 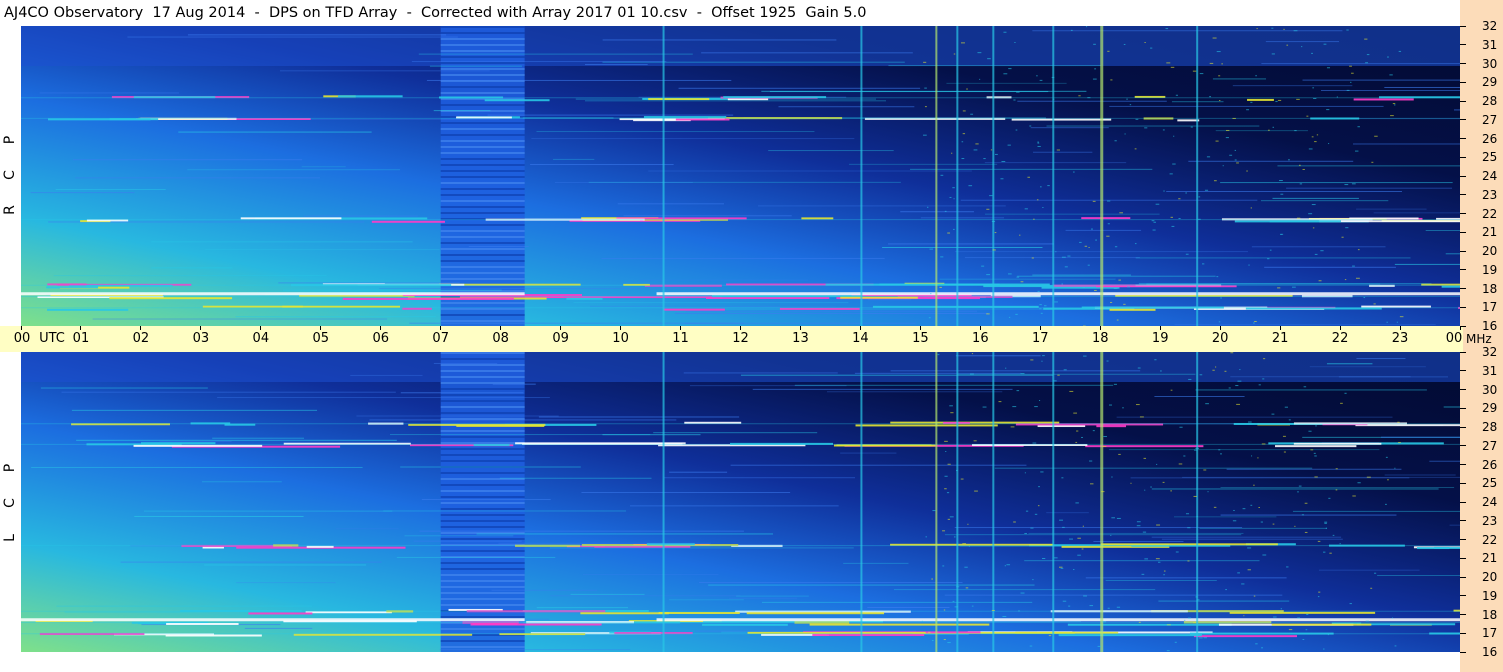 What do you see at coordinates (1479, 339) in the screenshot?
I see `frequency-unit-label: MHz` at bounding box center [1479, 339].